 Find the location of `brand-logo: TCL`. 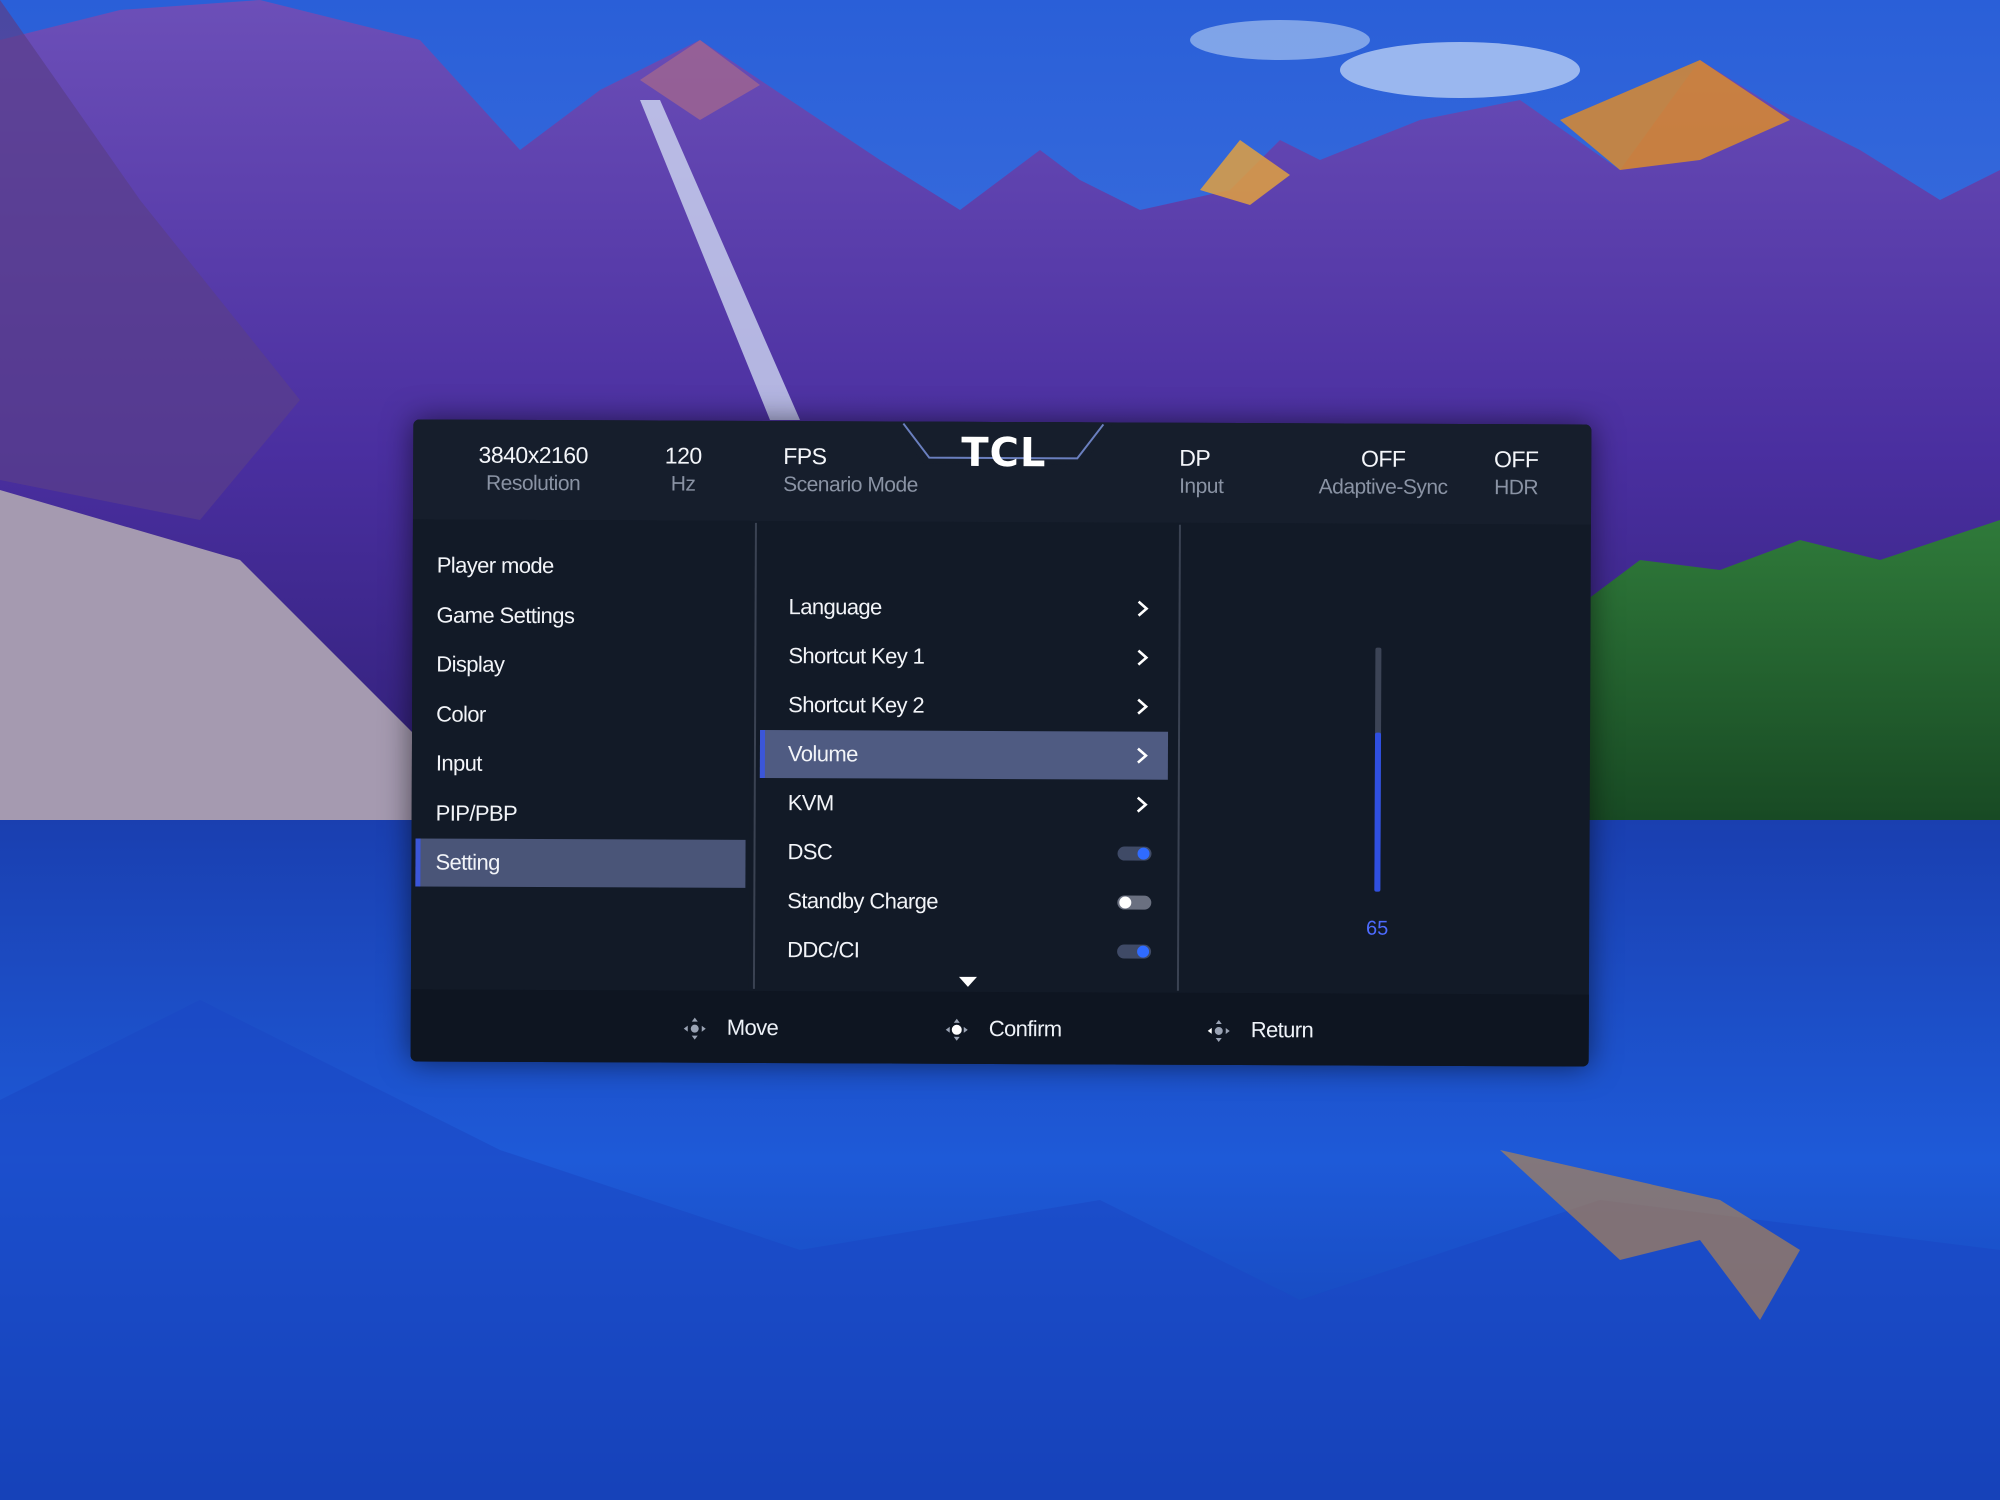

brand-logo: TCL is located at coordinates (1004, 453).